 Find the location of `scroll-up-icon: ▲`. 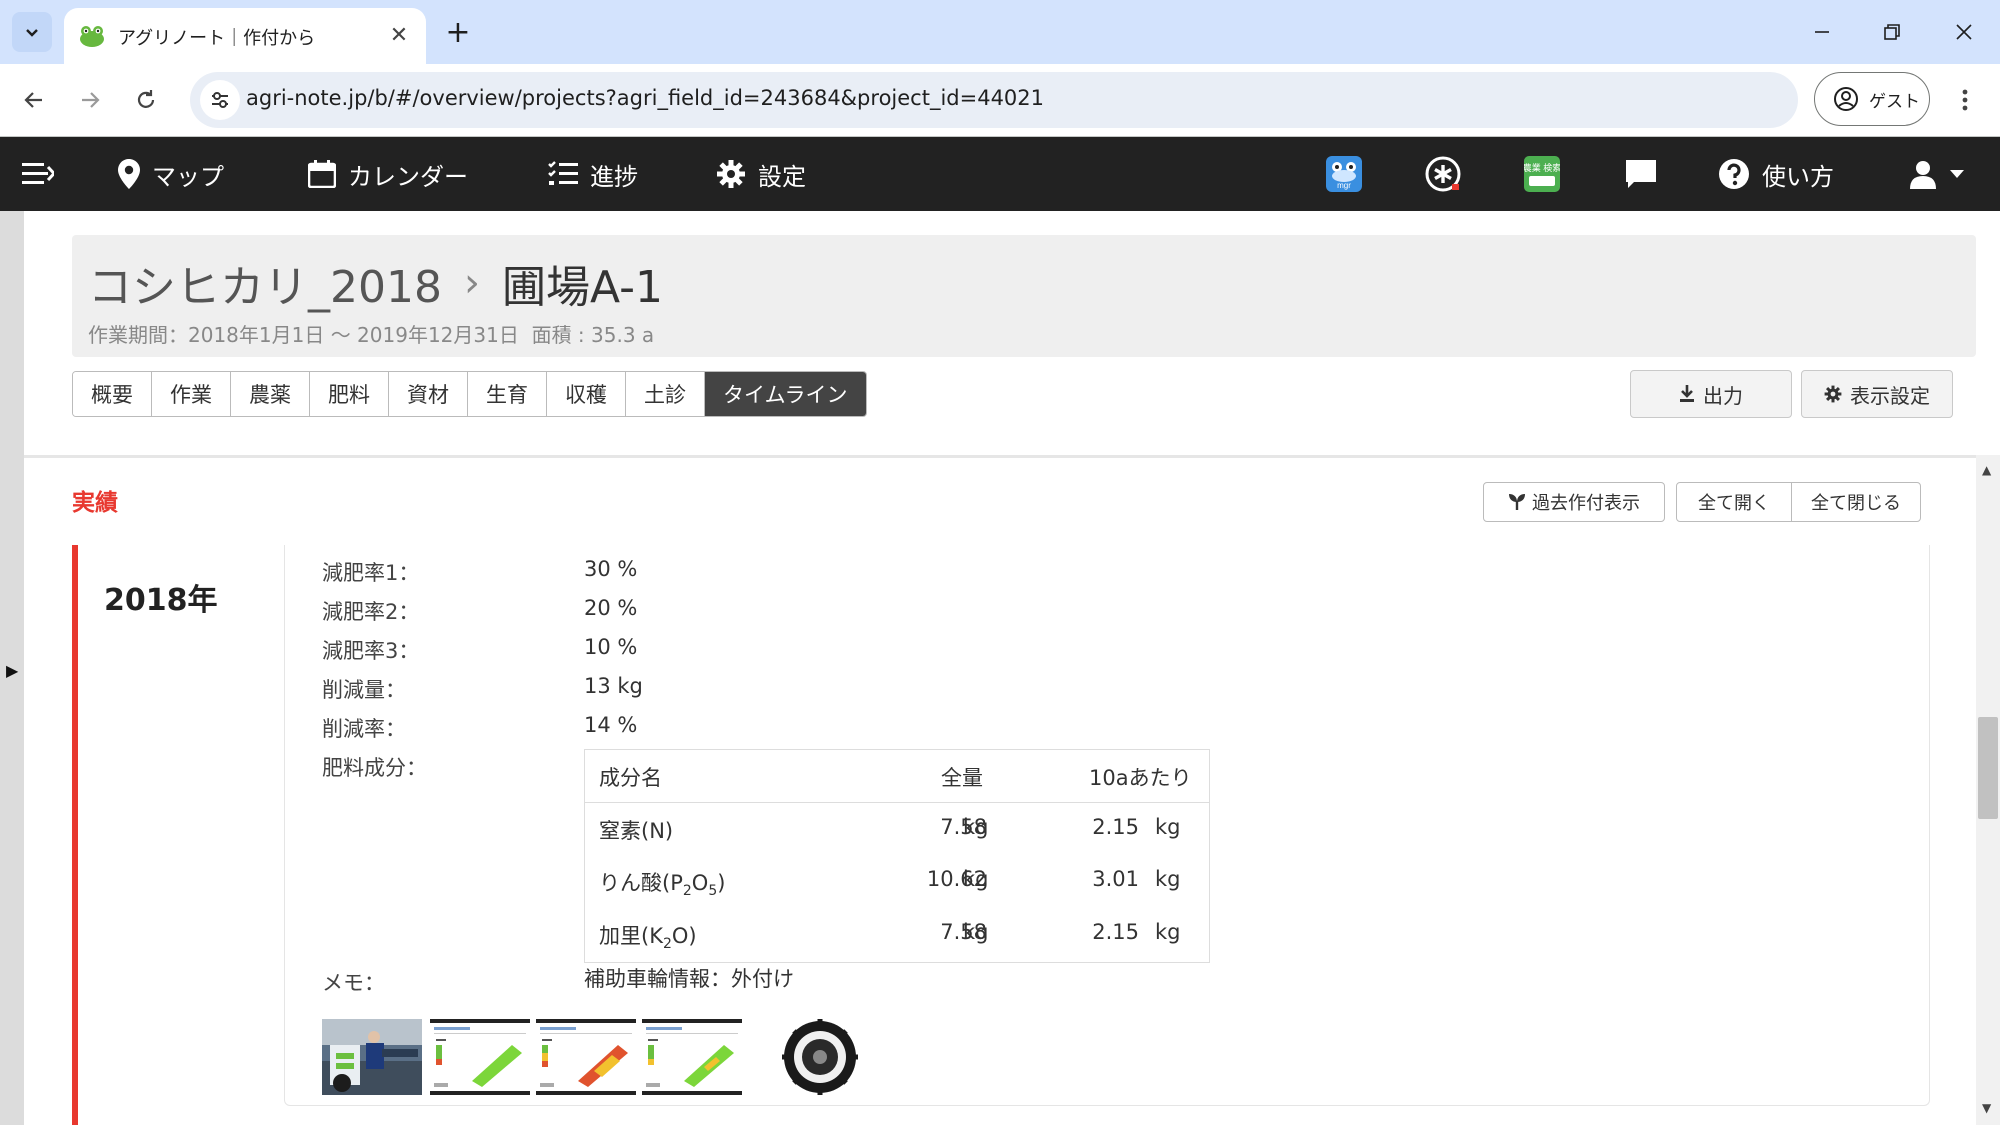

scroll-up-icon: ▲ is located at coordinates (1986, 470).